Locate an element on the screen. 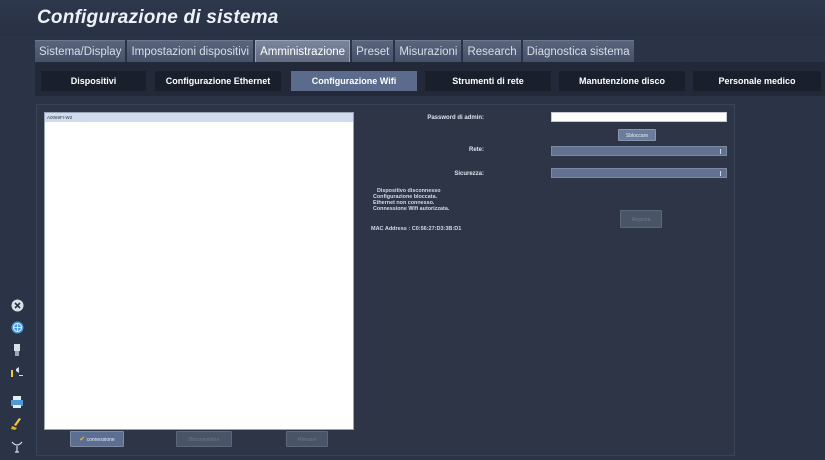 This screenshot has height=460, width=825. title-bar: Configurazione di sistema is located at coordinates (412, 18).